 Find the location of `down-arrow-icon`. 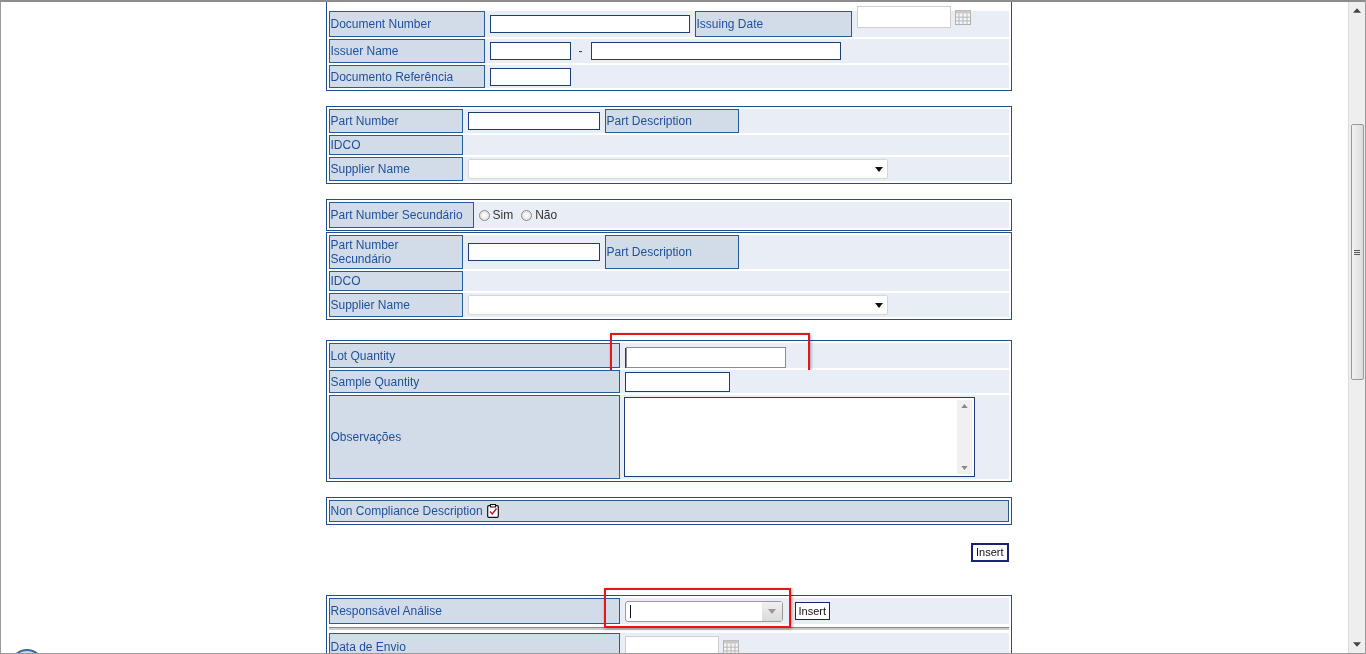

down-arrow-icon is located at coordinates (964, 468).